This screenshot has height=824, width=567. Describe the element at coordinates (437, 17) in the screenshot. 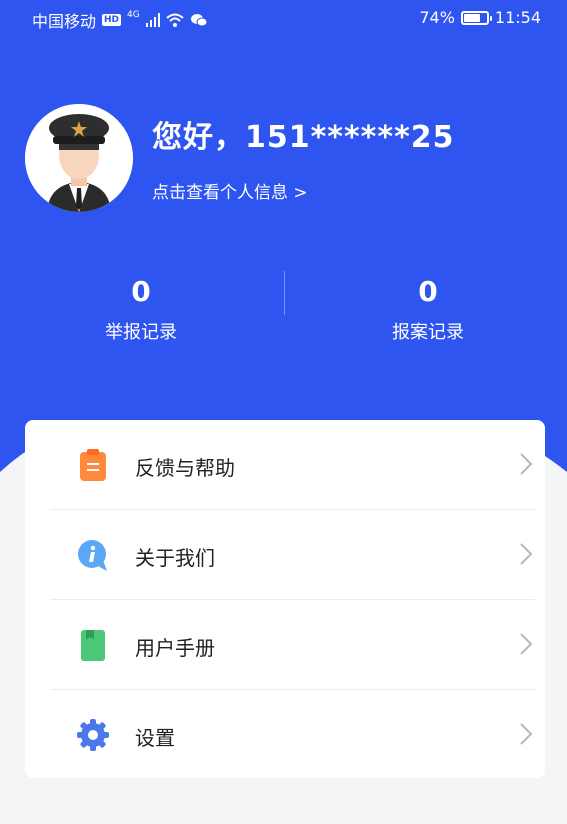

I see `battery-percent: 74%` at that location.